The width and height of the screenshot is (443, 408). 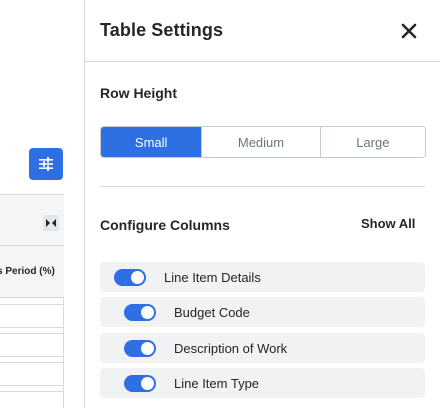 I want to click on row-height-large-button: Large, so click(x=372, y=142).